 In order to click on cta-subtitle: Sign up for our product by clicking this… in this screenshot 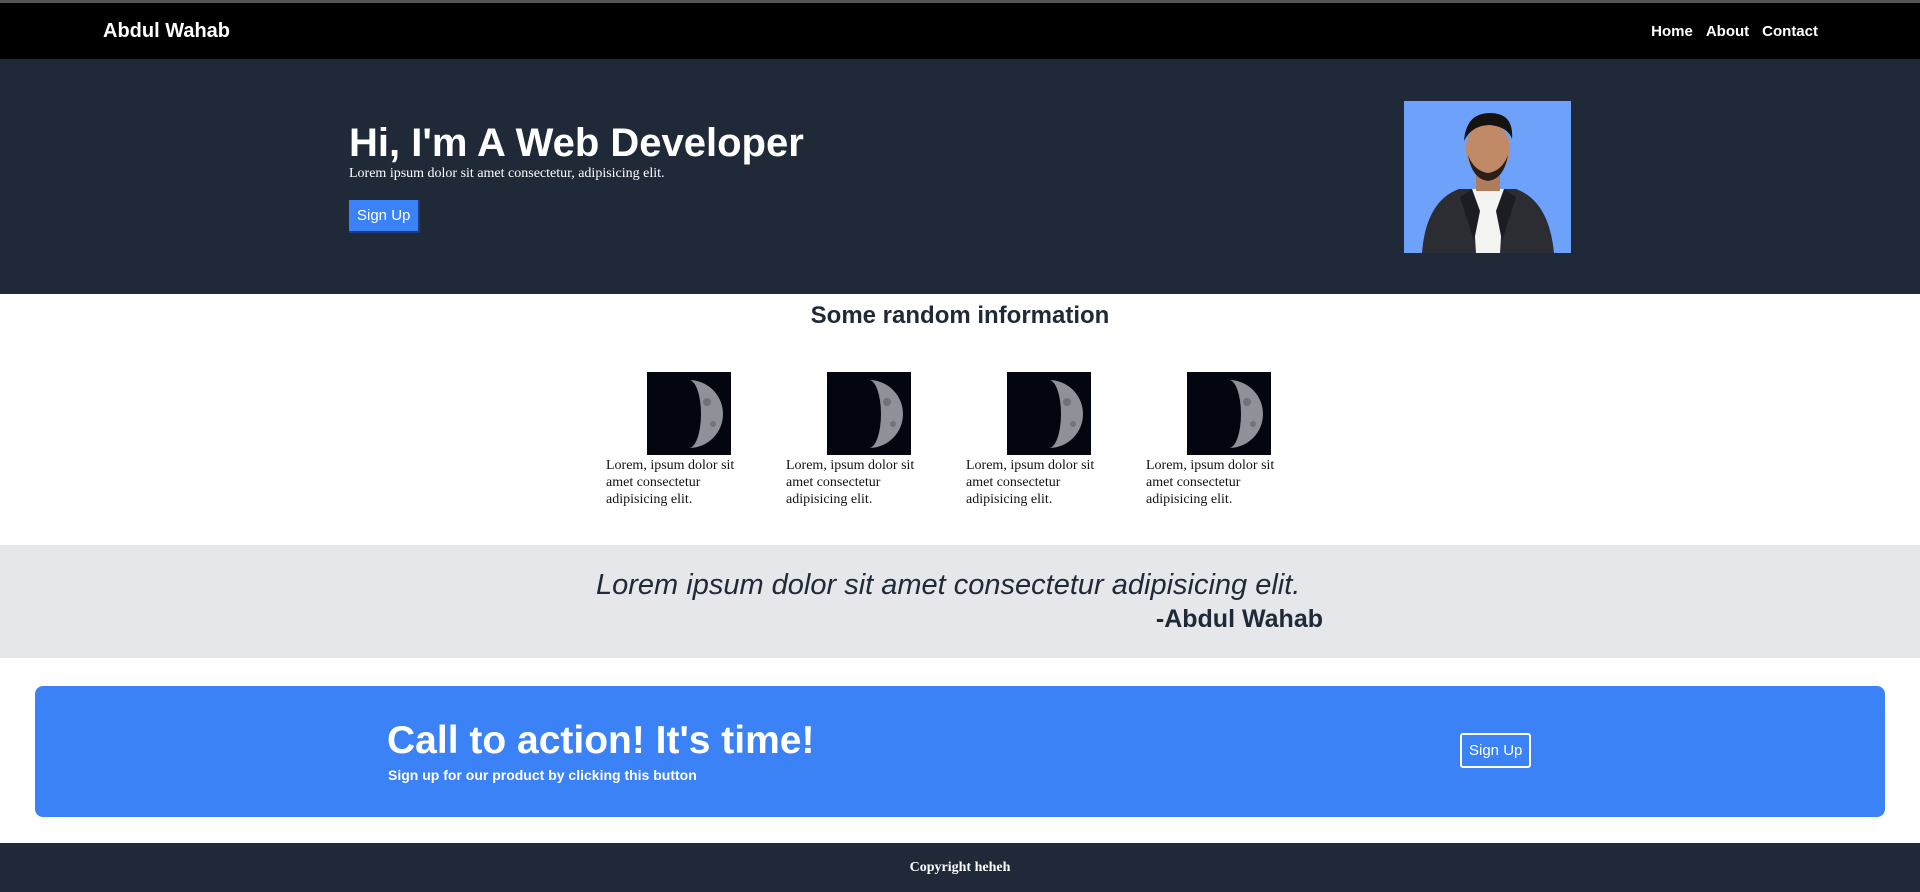, I will do `click(542, 775)`.